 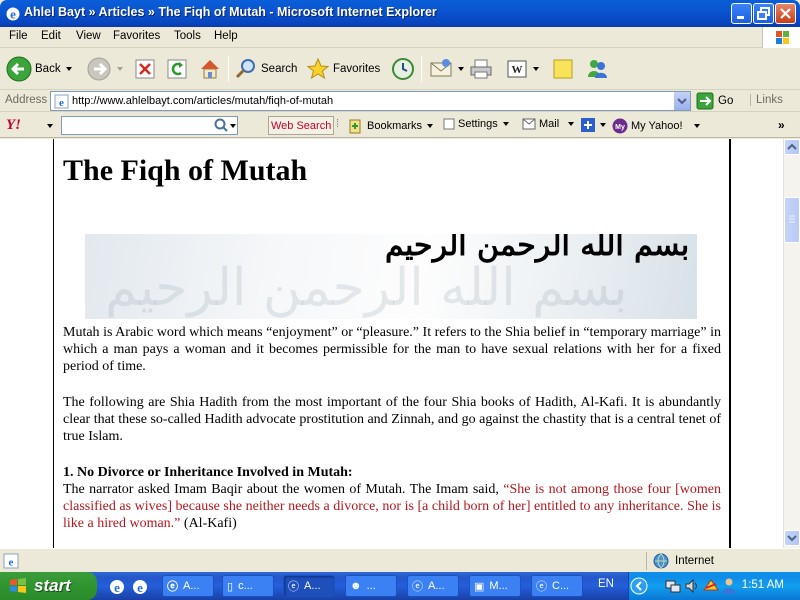 I want to click on quicklaunch-ie-icon: e, so click(x=117, y=587).